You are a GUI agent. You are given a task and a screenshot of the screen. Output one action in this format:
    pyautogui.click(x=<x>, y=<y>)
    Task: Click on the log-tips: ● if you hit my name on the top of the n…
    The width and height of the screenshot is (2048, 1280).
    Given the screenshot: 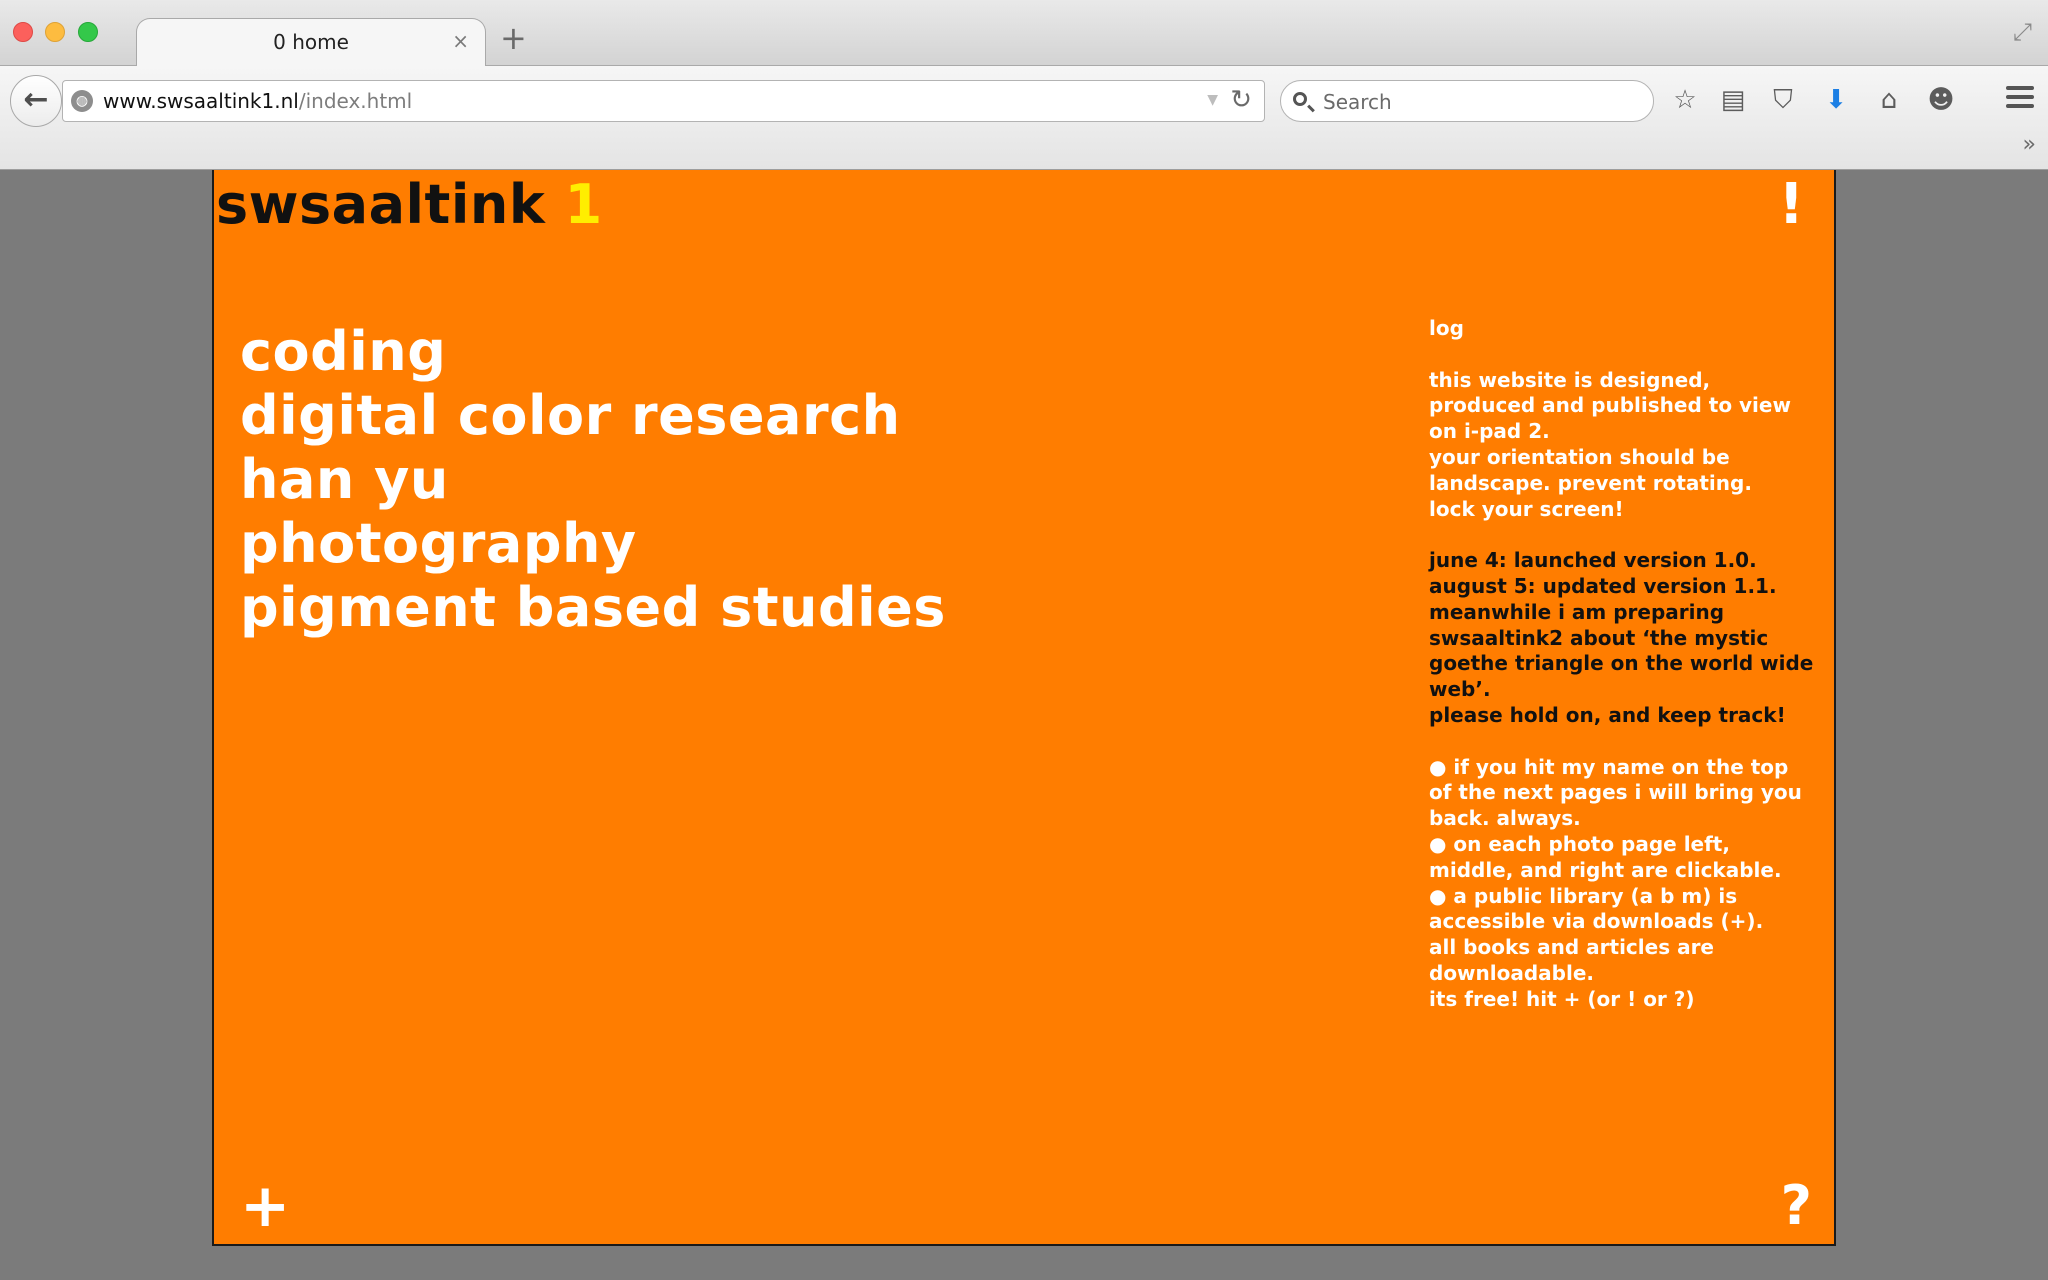 What is the action you would take?
    pyautogui.click(x=1625, y=884)
    